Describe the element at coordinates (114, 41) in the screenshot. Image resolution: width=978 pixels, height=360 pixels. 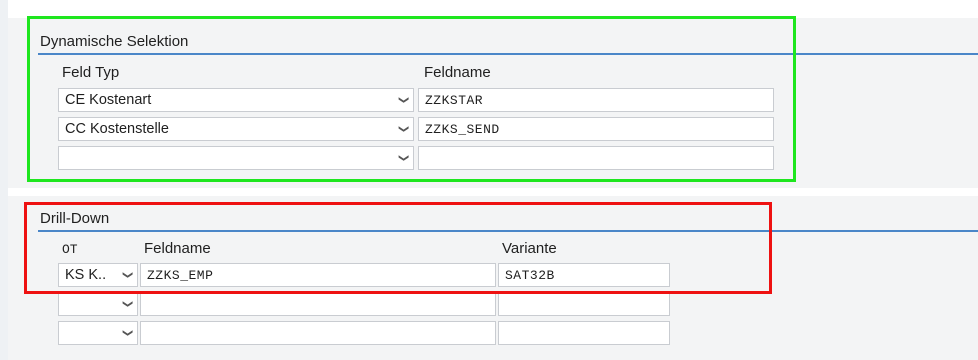
I see `dynamic-selection-title: Dynamische Selektion` at that location.